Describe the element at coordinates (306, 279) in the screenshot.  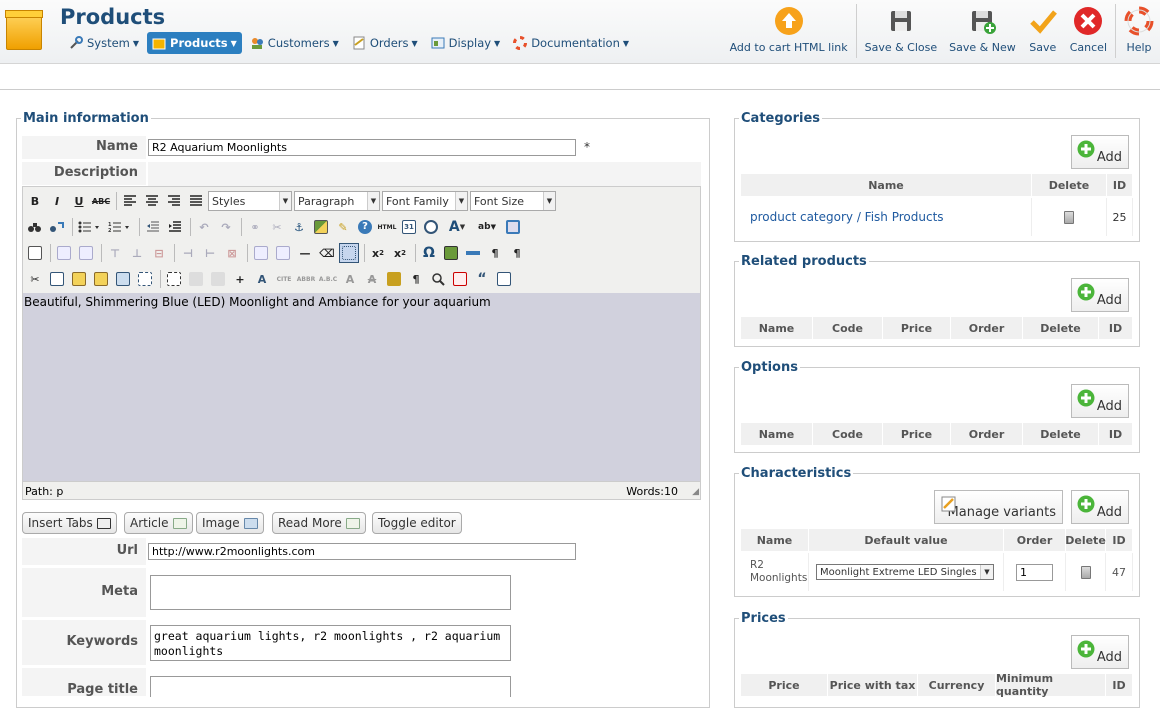
I see `abbr-icon: ABBR` at that location.